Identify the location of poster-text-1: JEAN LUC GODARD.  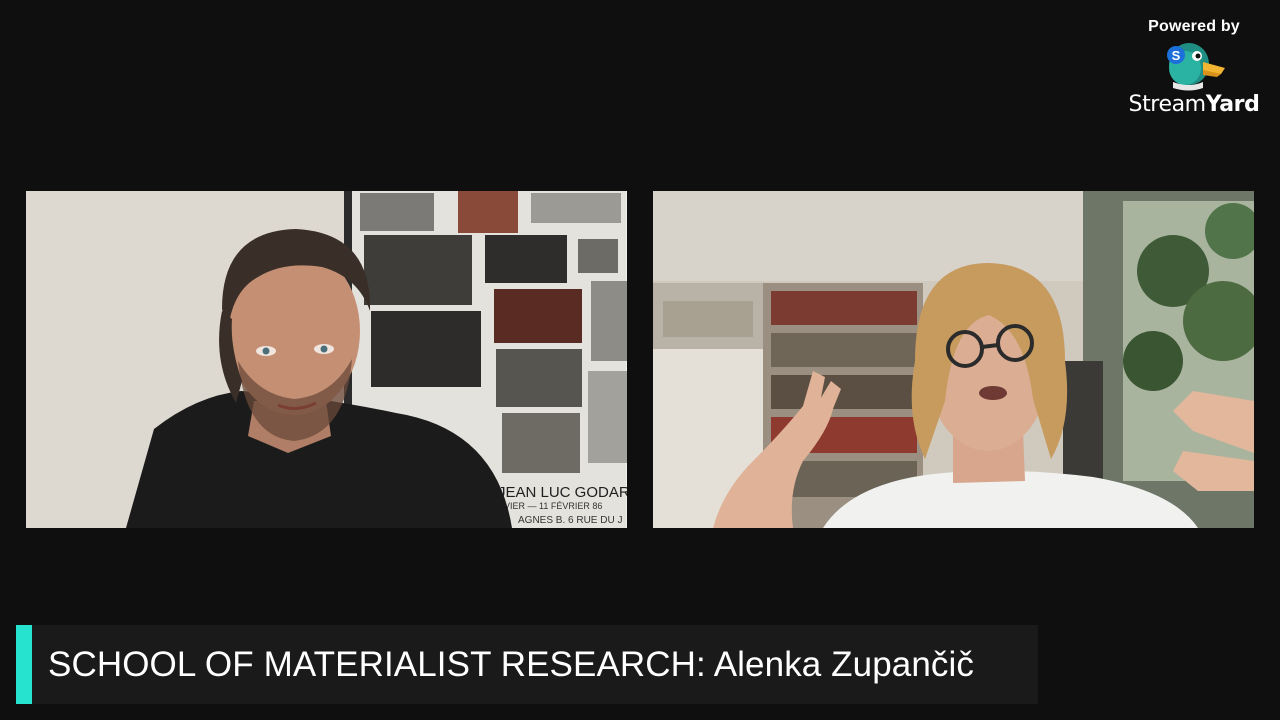
(562, 492).